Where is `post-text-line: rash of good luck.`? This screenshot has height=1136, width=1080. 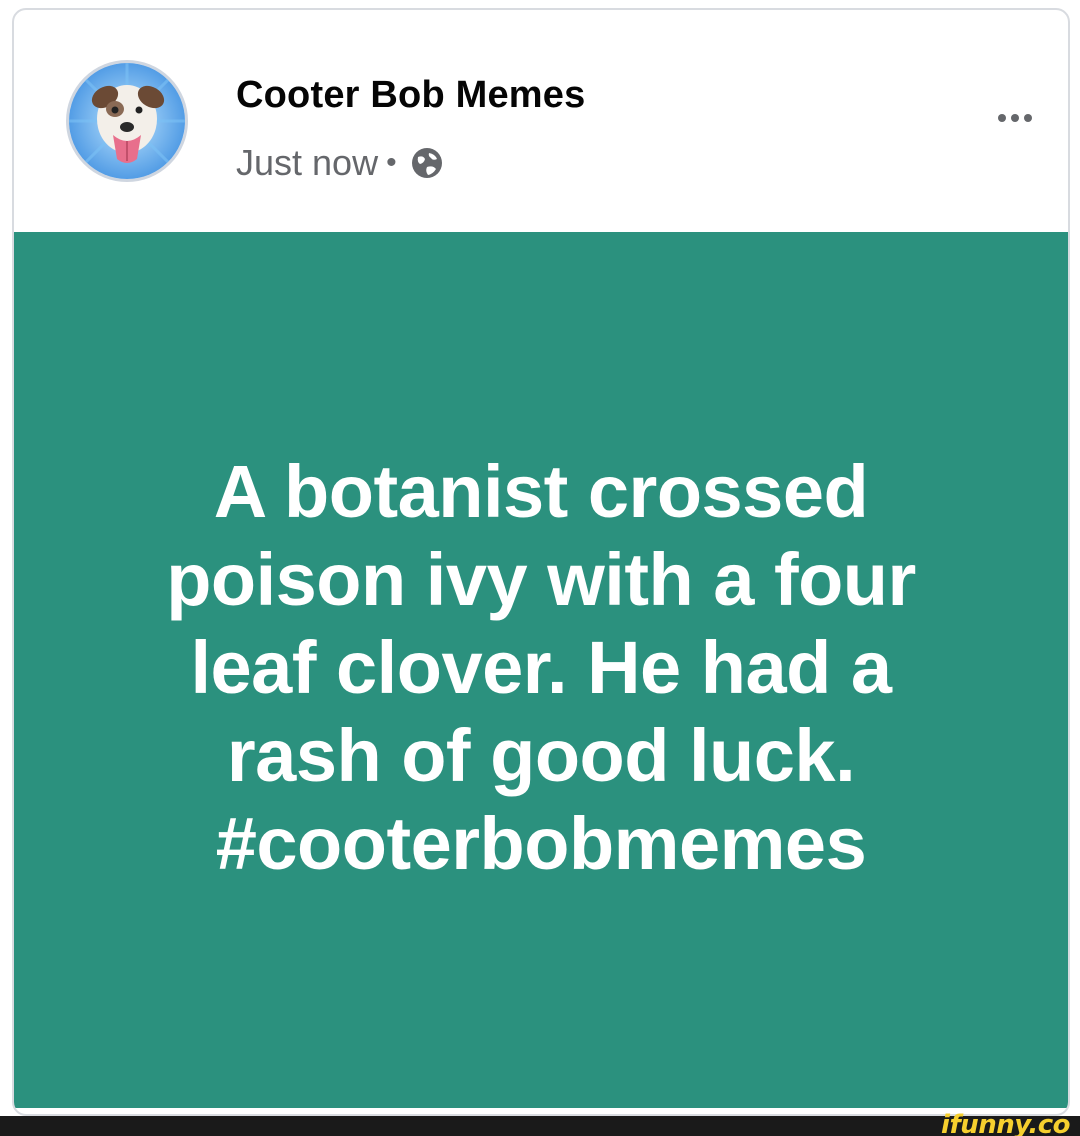 post-text-line: rash of good luck. is located at coordinates (541, 755).